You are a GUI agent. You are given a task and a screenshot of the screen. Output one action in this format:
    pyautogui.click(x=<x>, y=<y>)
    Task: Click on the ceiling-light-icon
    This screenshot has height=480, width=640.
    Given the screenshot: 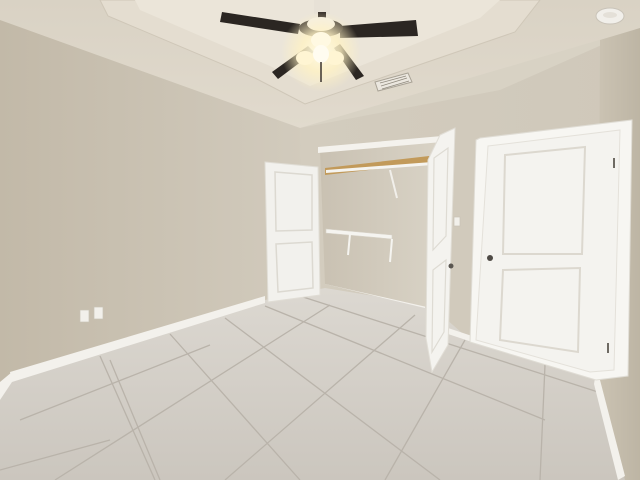 What is the action you would take?
    pyautogui.click(x=321, y=52)
    